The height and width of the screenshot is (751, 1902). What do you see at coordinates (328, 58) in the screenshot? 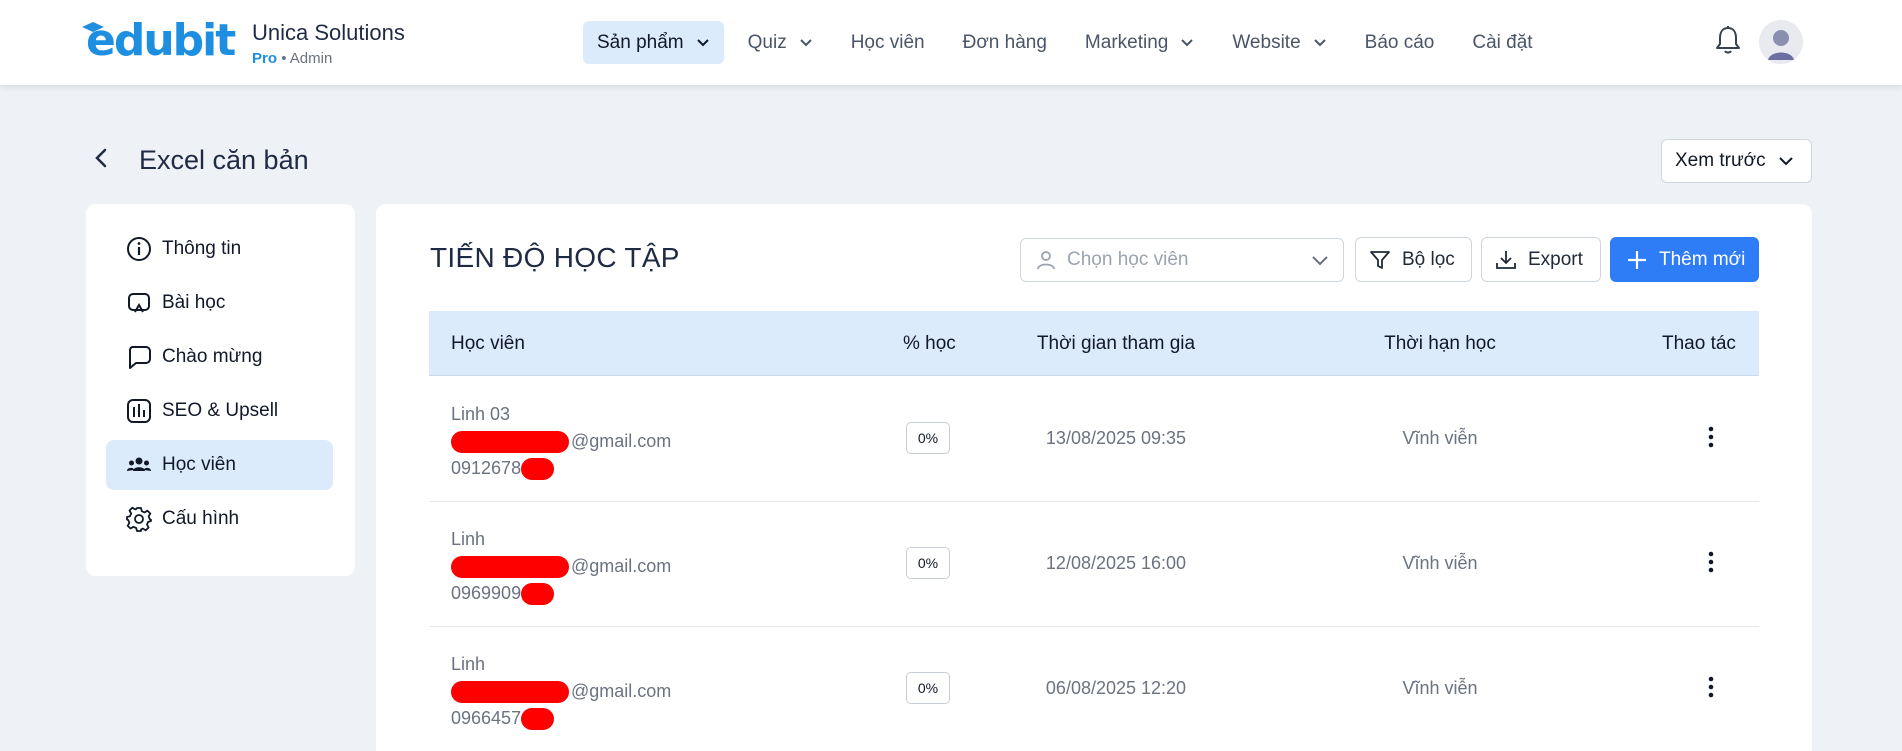
I see `account-plan: Pro • Admin` at bounding box center [328, 58].